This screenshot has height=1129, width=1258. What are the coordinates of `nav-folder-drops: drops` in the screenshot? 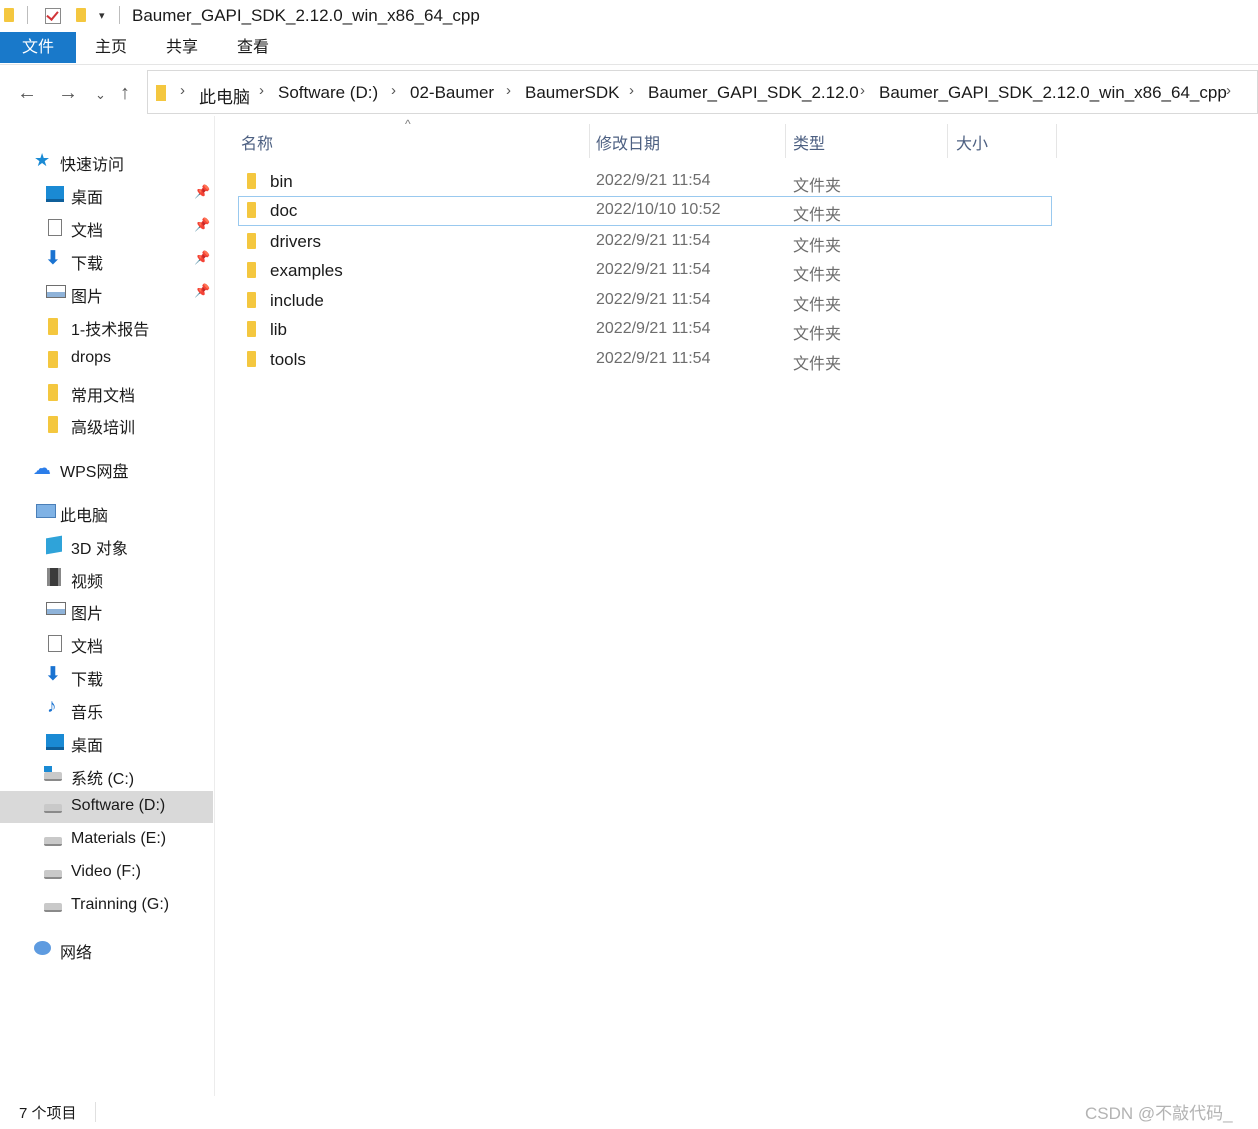 It's located at (106, 359).